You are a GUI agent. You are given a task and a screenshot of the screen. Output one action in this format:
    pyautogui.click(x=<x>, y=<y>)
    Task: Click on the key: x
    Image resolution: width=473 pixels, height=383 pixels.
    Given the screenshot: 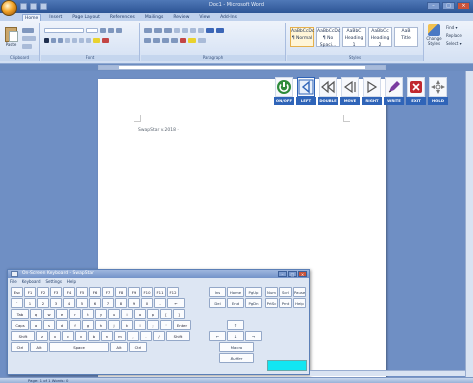 What is the action you would take?
    pyautogui.click(x=55, y=336)
    